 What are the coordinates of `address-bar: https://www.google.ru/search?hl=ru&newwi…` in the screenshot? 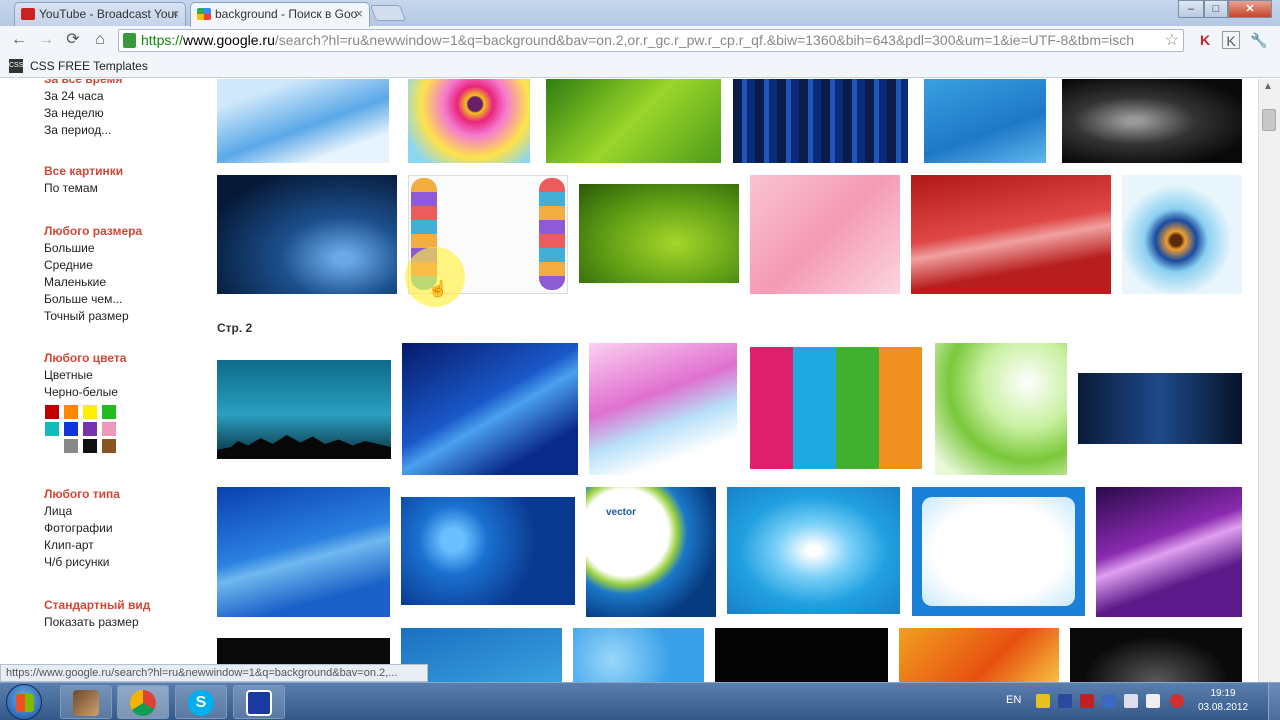 It's located at (651, 40).